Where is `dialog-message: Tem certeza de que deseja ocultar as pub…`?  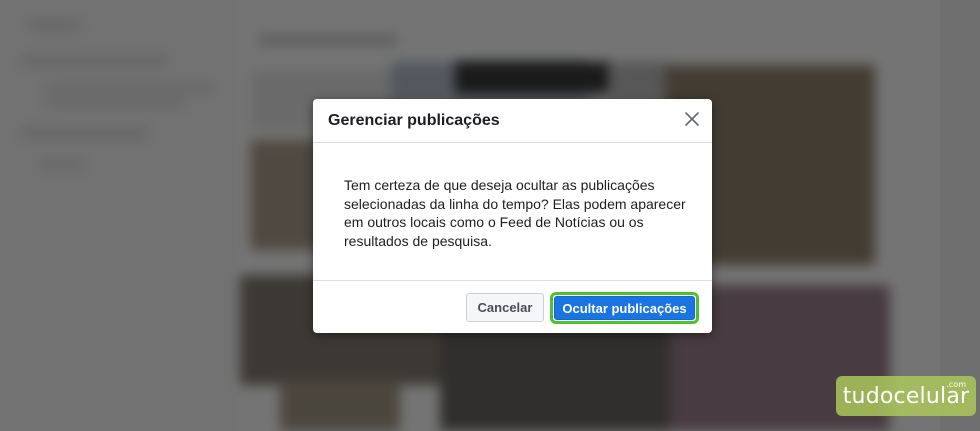
dialog-message: Tem certeza de que deseja ocultar as pub… is located at coordinates (515, 213).